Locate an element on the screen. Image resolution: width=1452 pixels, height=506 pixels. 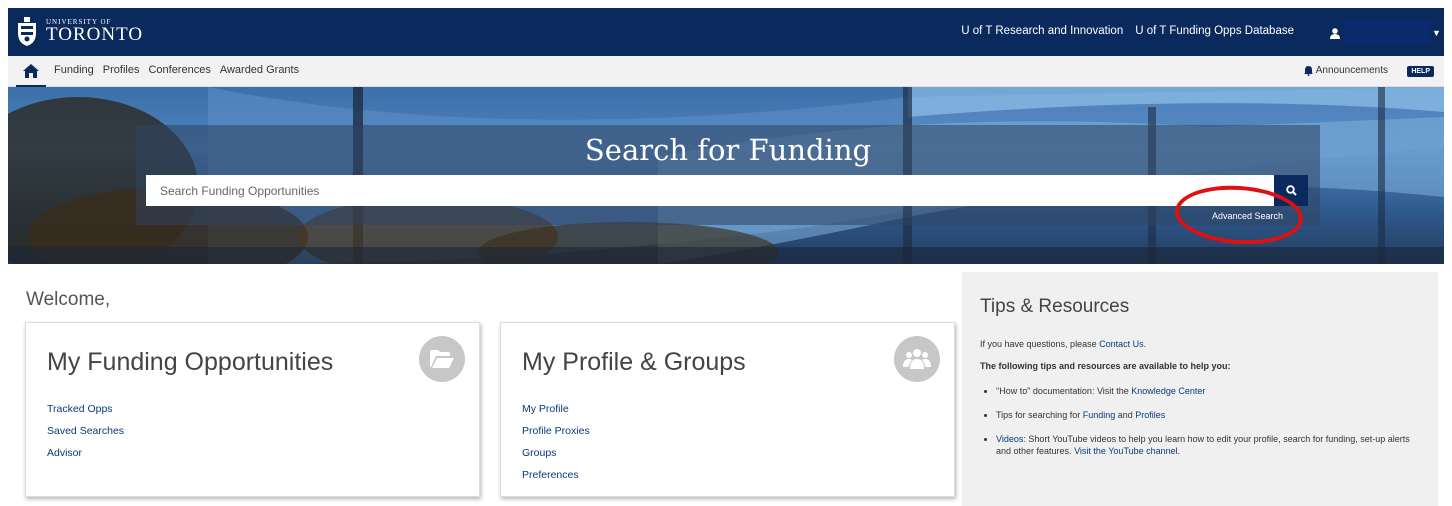
home-icon is located at coordinates (31, 70).